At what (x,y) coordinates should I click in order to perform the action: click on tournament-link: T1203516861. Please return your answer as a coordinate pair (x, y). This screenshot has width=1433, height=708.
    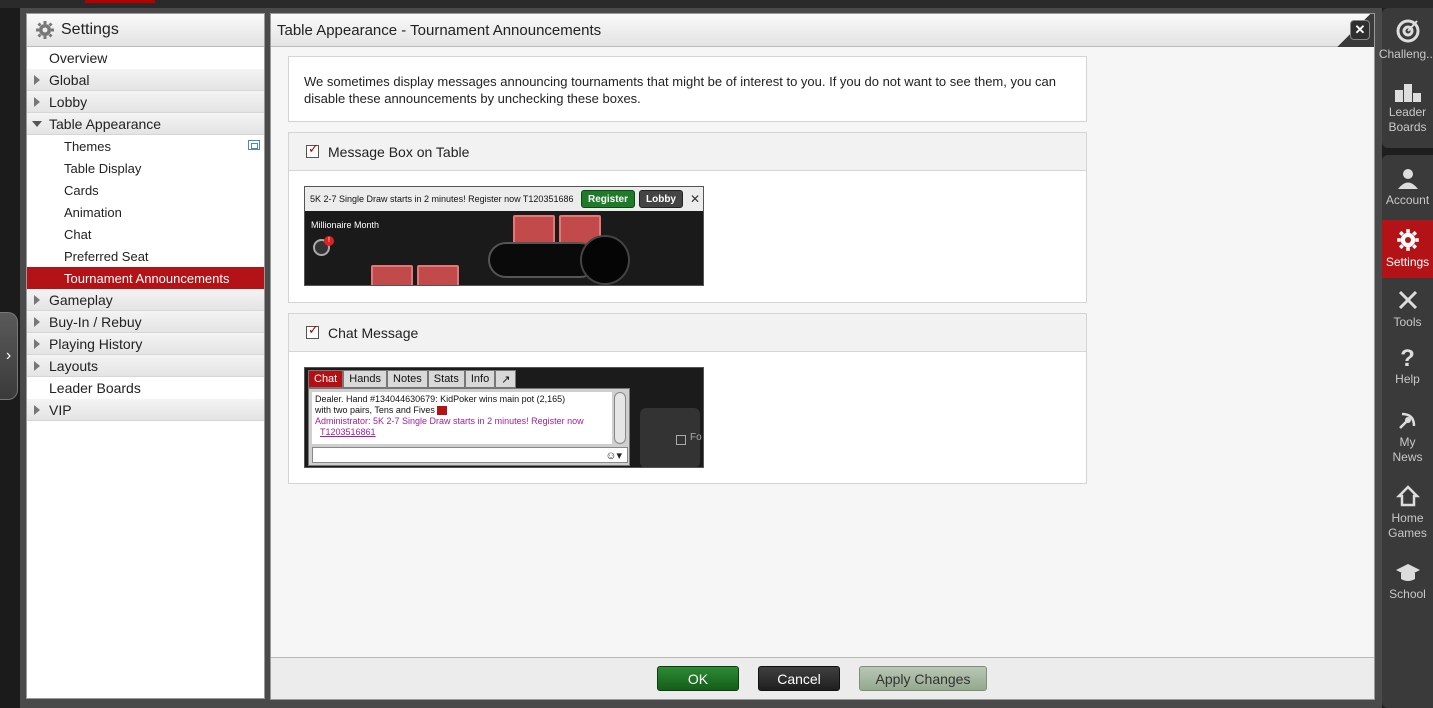
    Looking at the image, I should click on (348, 432).